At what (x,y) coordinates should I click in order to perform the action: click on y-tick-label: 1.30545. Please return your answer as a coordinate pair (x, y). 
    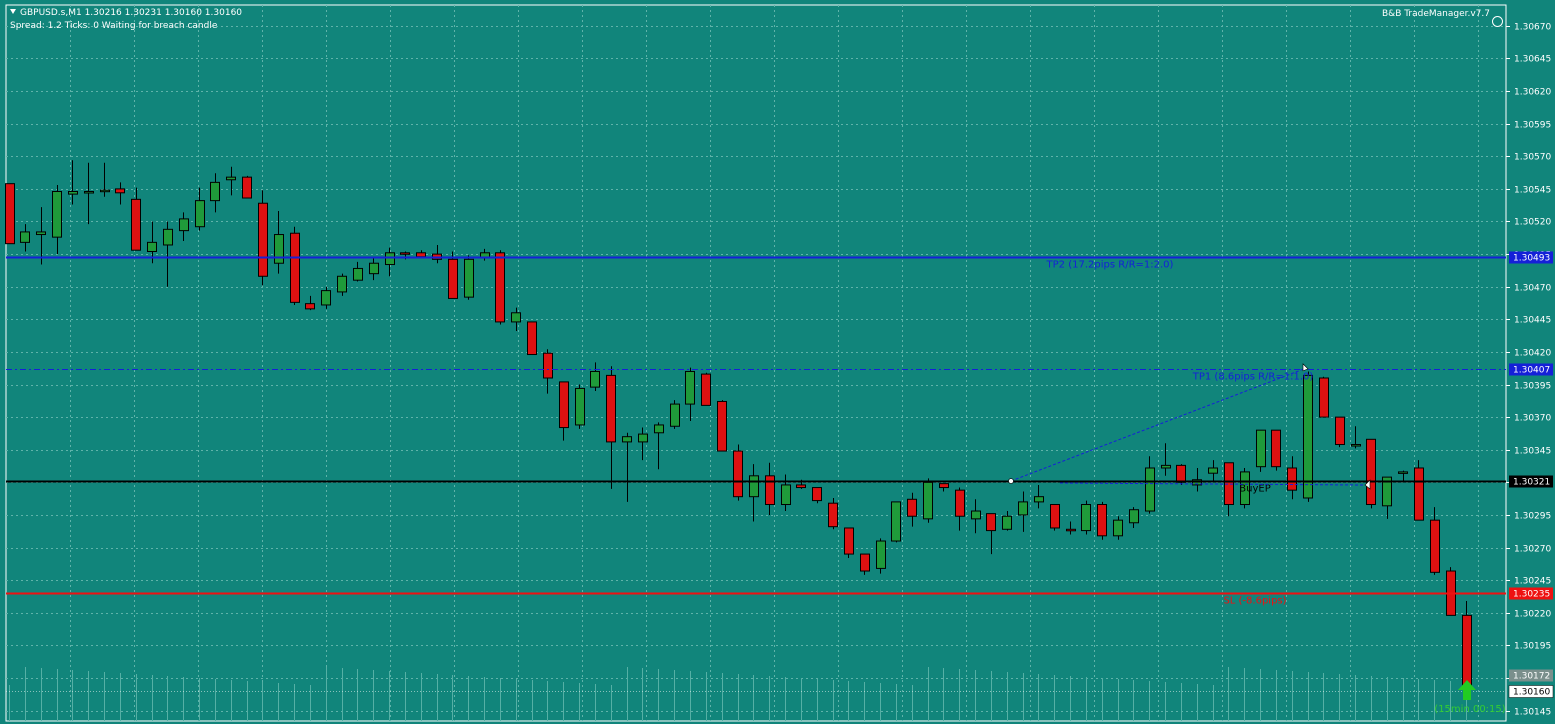
    Looking at the image, I should click on (1532, 191).